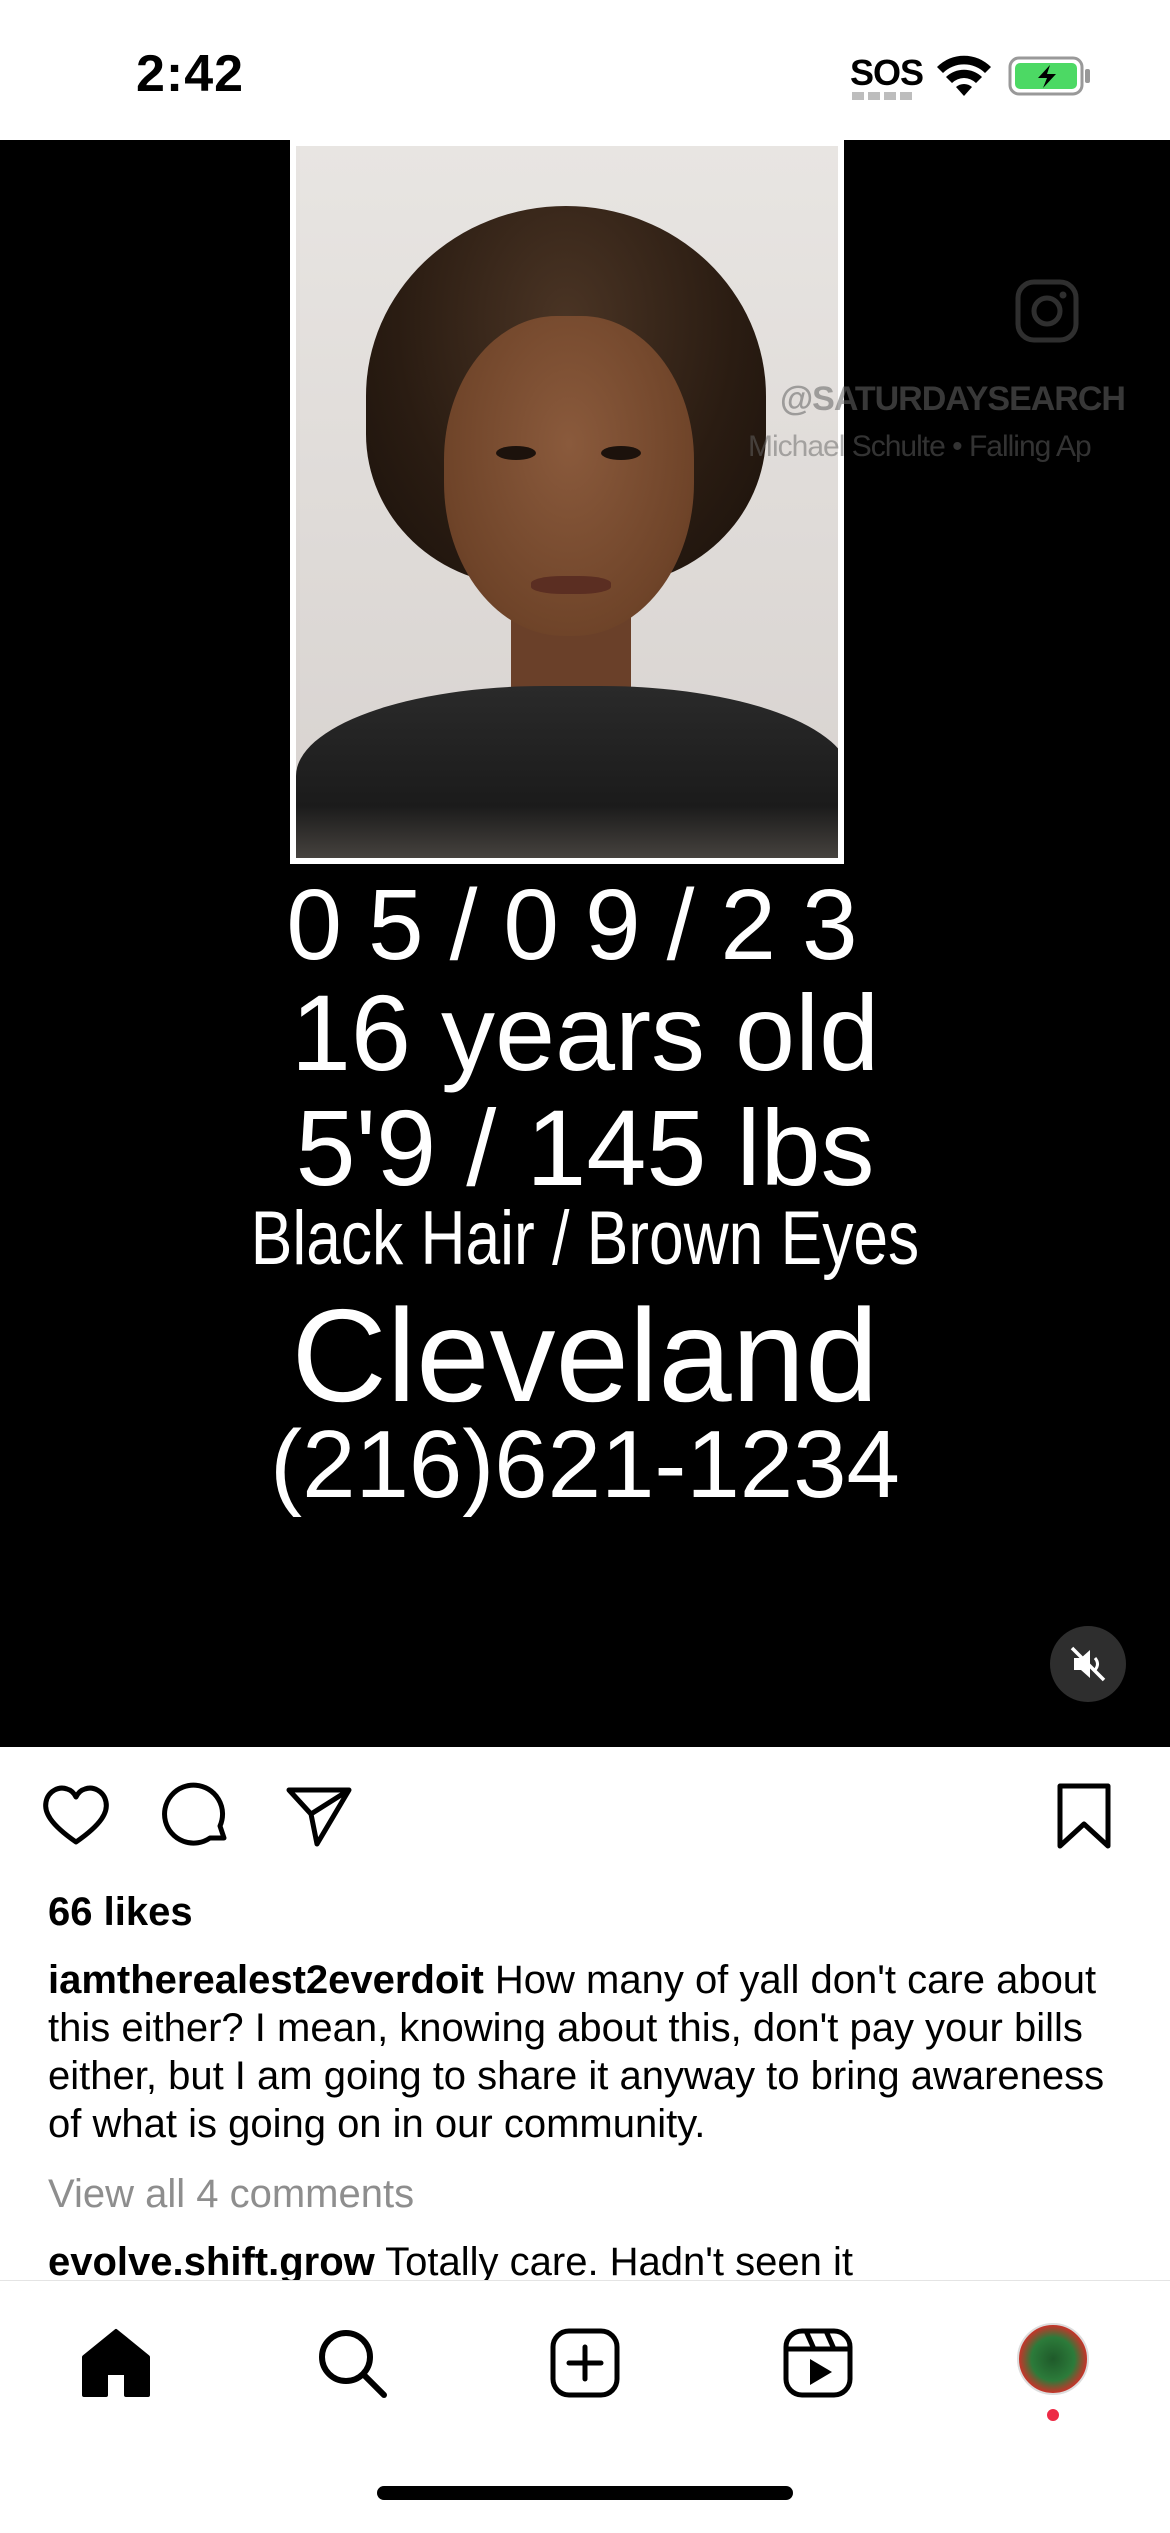  I want to click on poster-date: 05/09/23, so click(585, 925).